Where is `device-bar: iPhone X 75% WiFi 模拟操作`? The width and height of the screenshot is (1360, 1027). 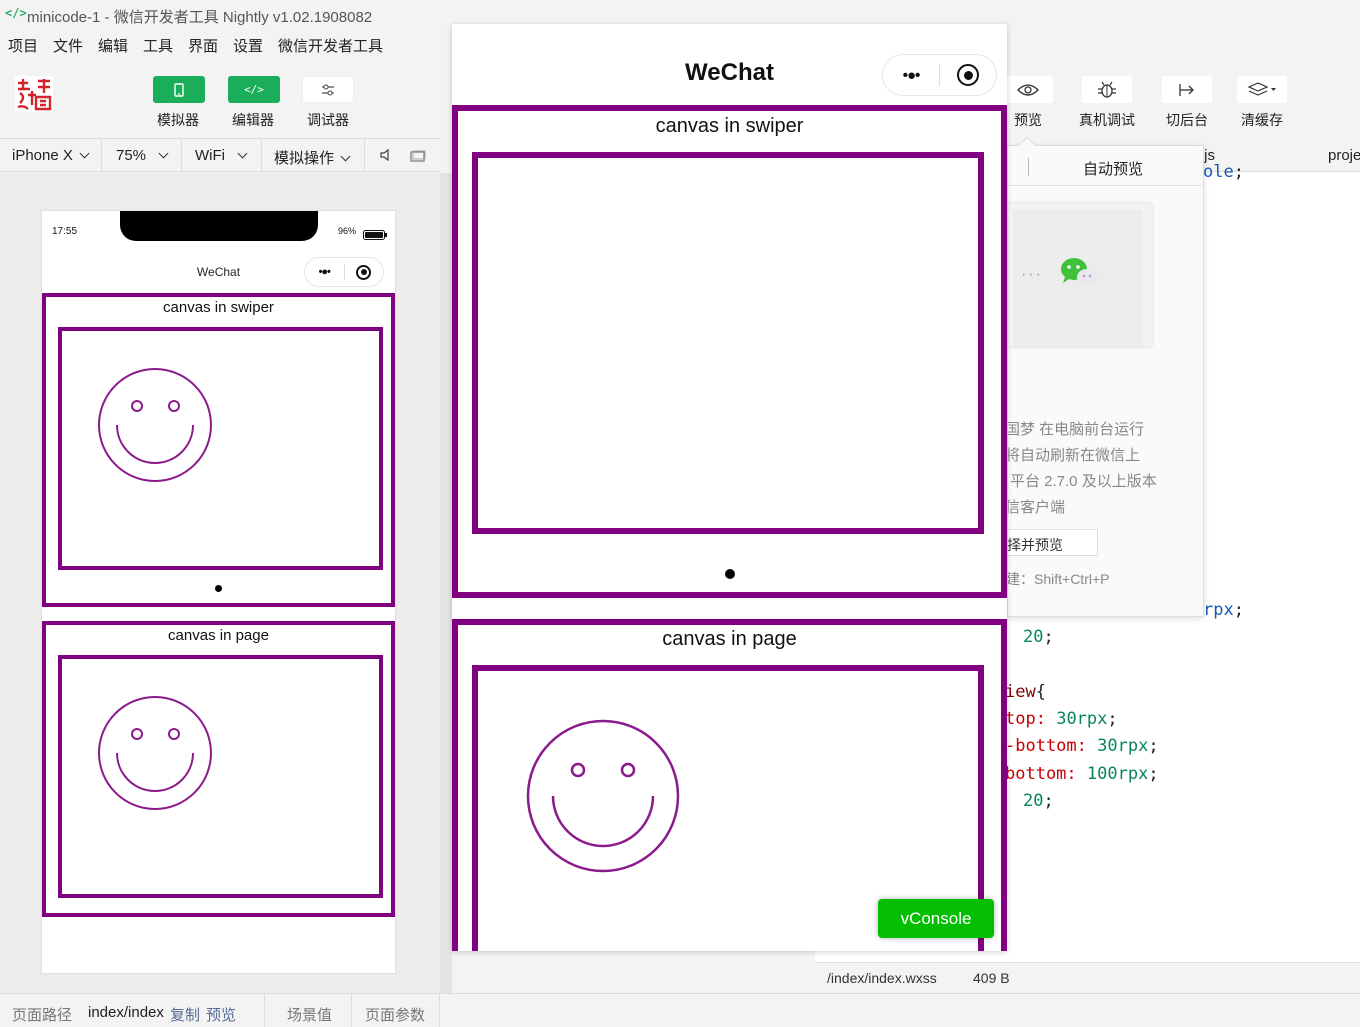 device-bar: iPhone X 75% WiFi 模拟操作 is located at coordinates (220, 155).